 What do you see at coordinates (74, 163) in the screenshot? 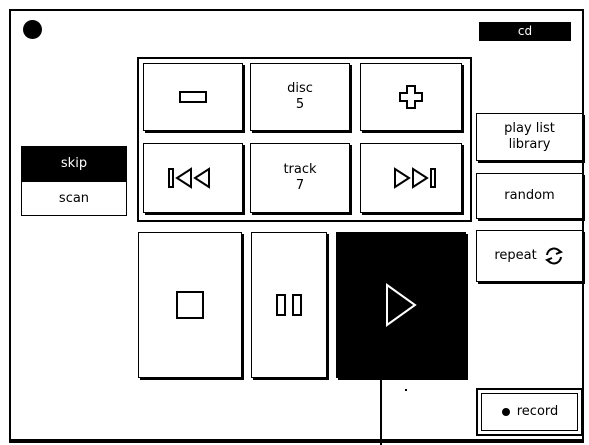
I see `skip-mode-option: skip` at bounding box center [74, 163].